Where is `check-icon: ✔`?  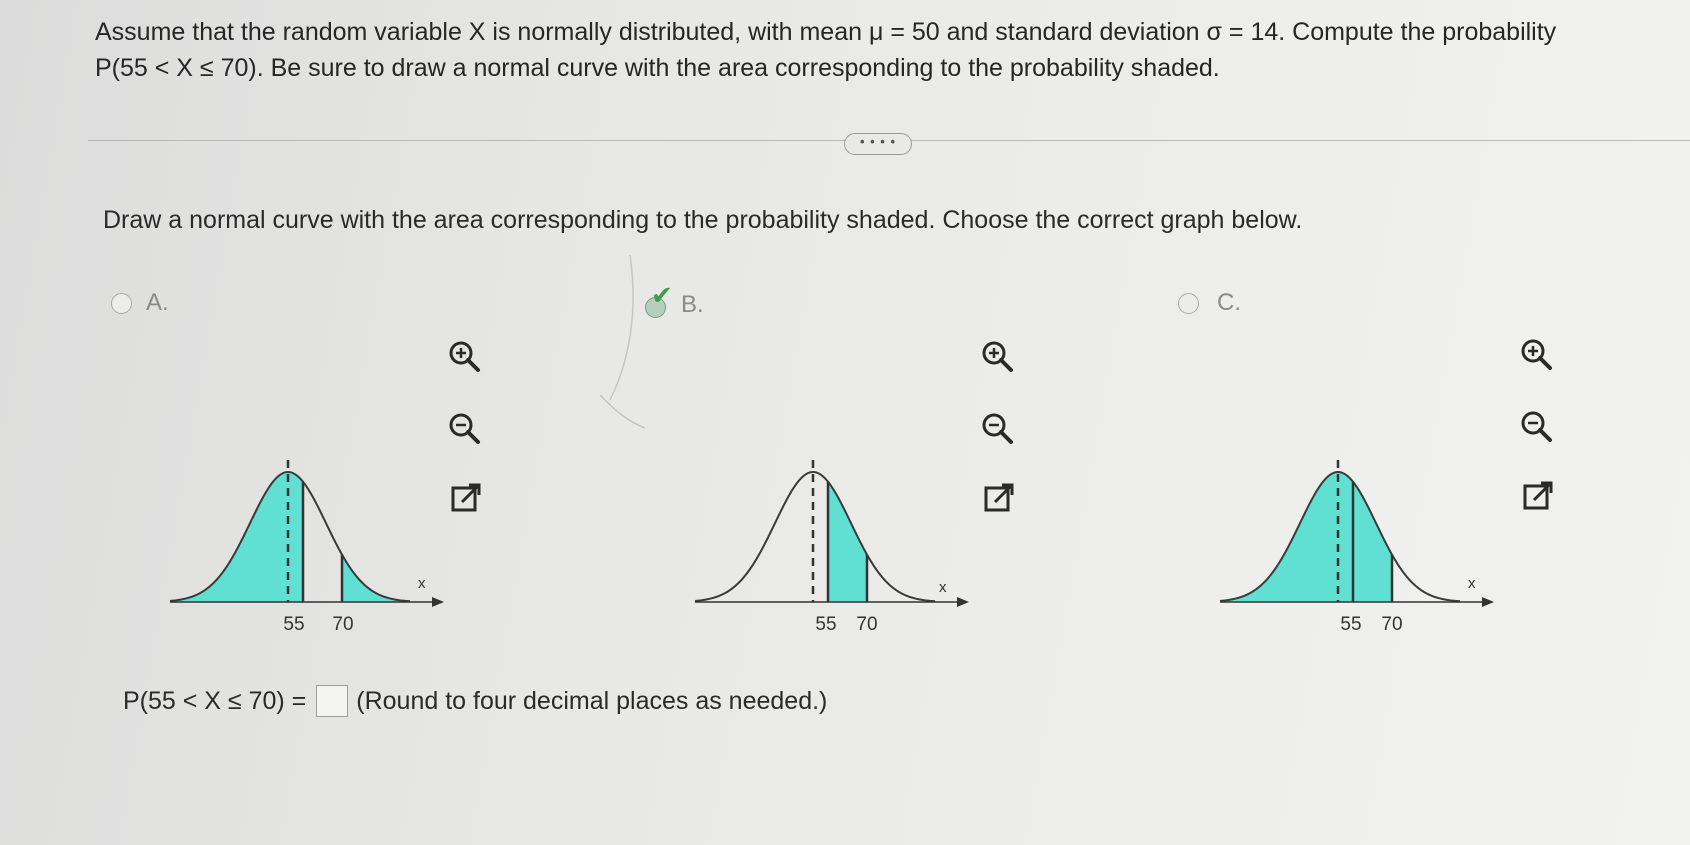 check-icon: ✔ is located at coordinates (662, 295).